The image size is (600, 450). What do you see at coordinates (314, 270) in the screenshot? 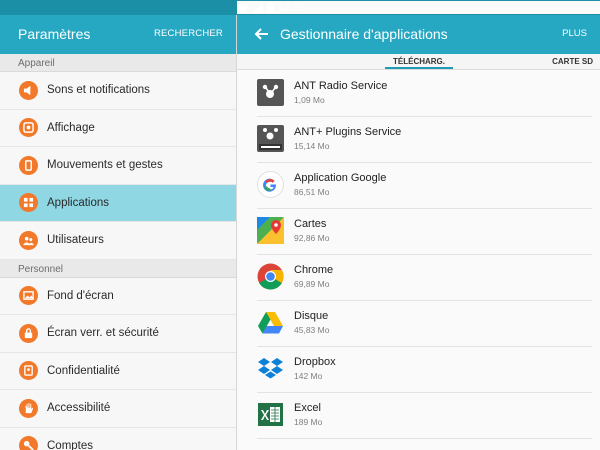
I see `app-name: Chrome` at bounding box center [314, 270].